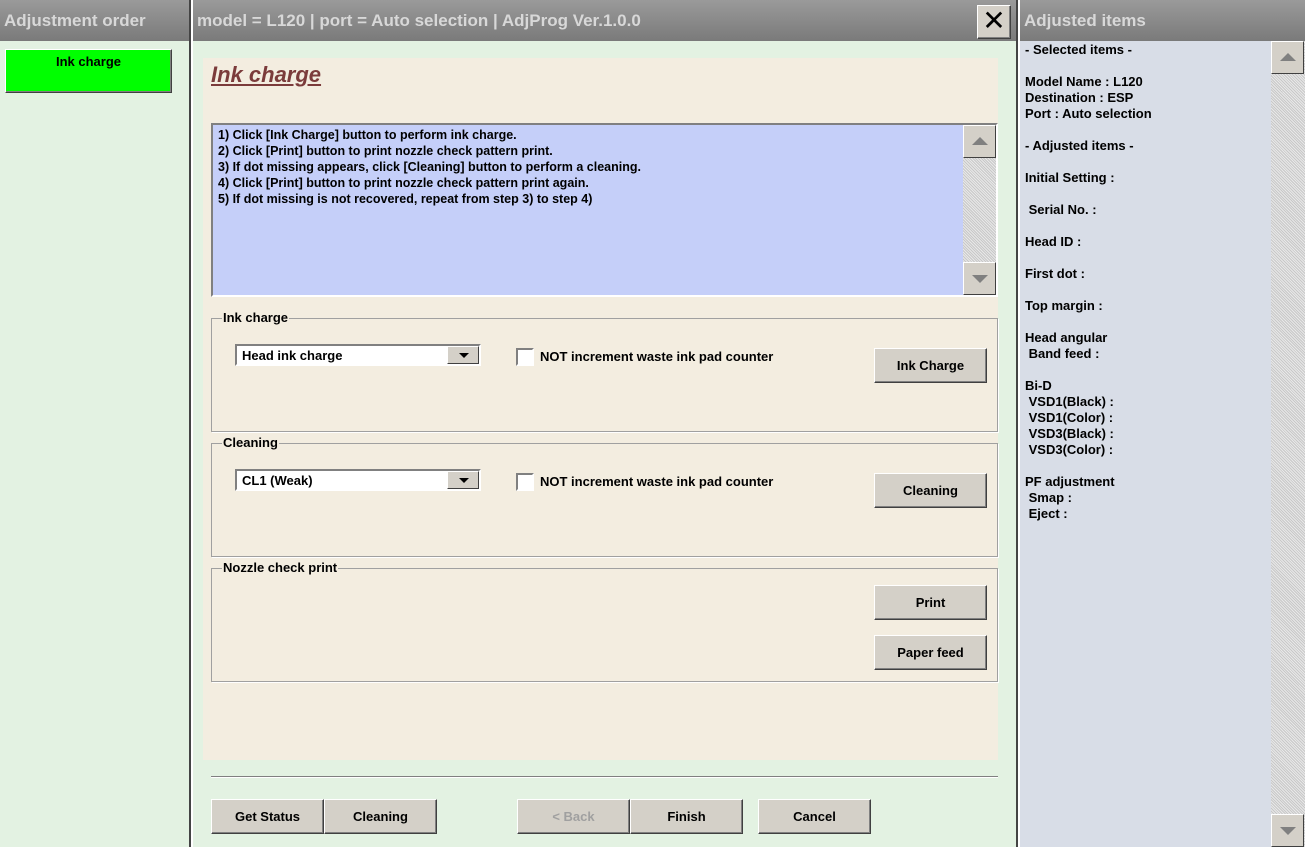  Describe the element at coordinates (358, 355) in the screenshot. I see `ink-charge-select: Head ink charge` at that location.